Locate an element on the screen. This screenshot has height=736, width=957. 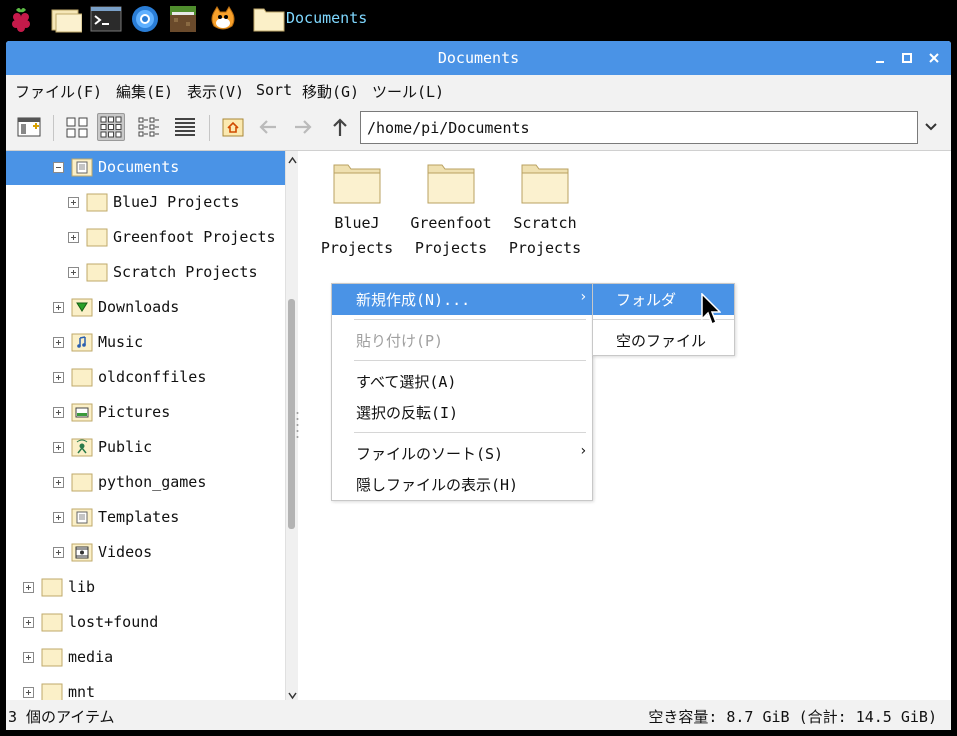
tree-item-public: Public is located at coordinates (145, 447).